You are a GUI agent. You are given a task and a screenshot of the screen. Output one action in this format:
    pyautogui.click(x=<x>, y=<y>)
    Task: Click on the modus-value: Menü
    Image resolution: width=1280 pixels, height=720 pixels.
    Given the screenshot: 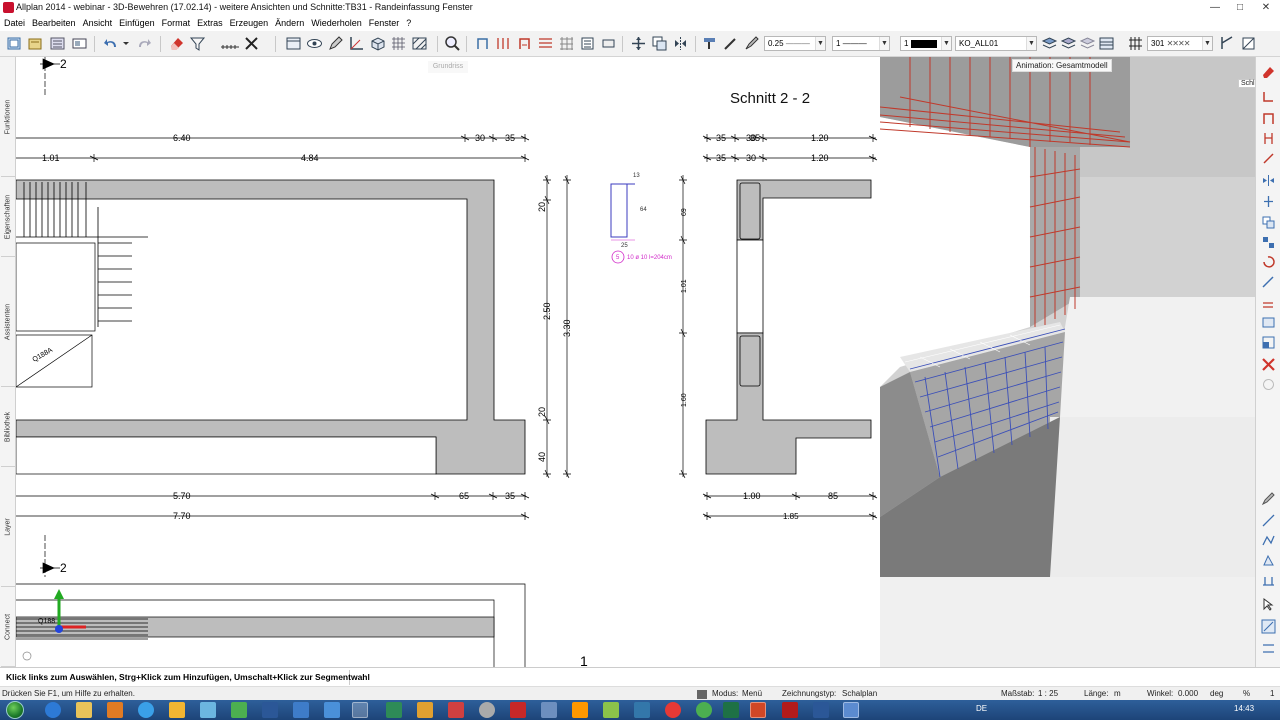 What is the action you would take?
    pyautogui.click(x=752, y=693)
    